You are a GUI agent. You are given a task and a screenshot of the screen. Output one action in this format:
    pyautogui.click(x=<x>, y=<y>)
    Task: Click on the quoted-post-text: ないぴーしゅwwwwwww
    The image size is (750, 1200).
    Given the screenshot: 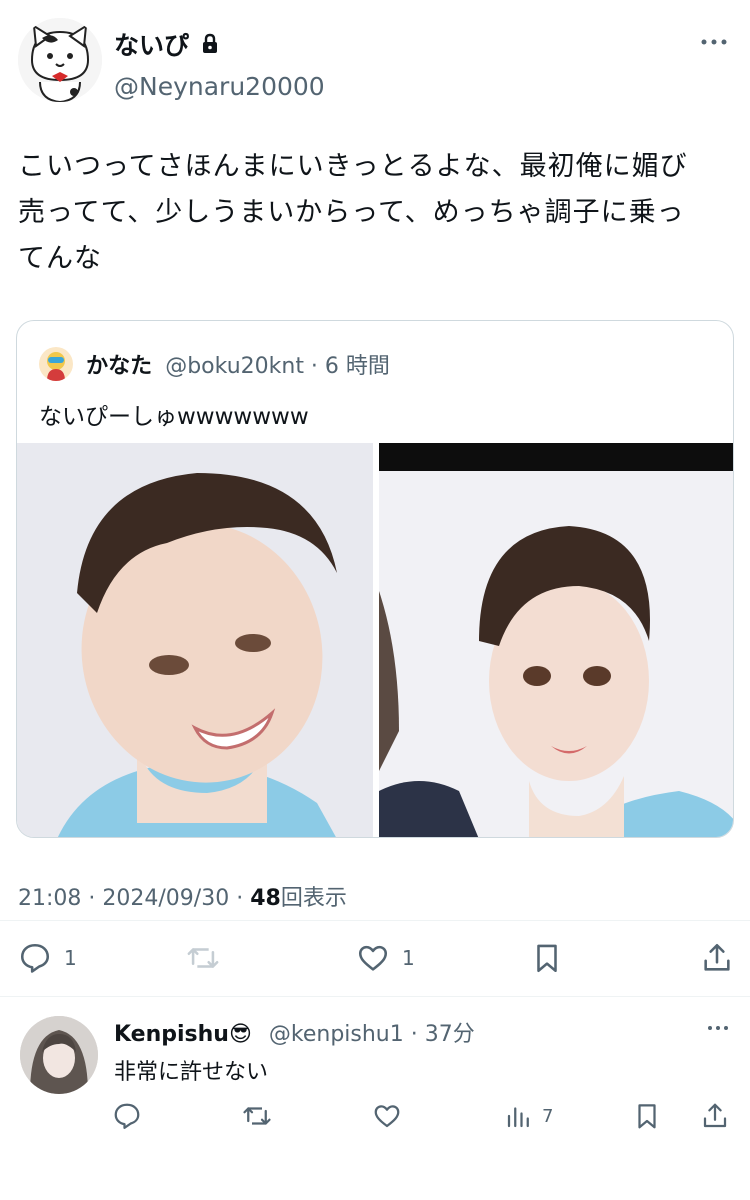 What is the action you would take?
    pyautogui.click(x=174, y=417)
    